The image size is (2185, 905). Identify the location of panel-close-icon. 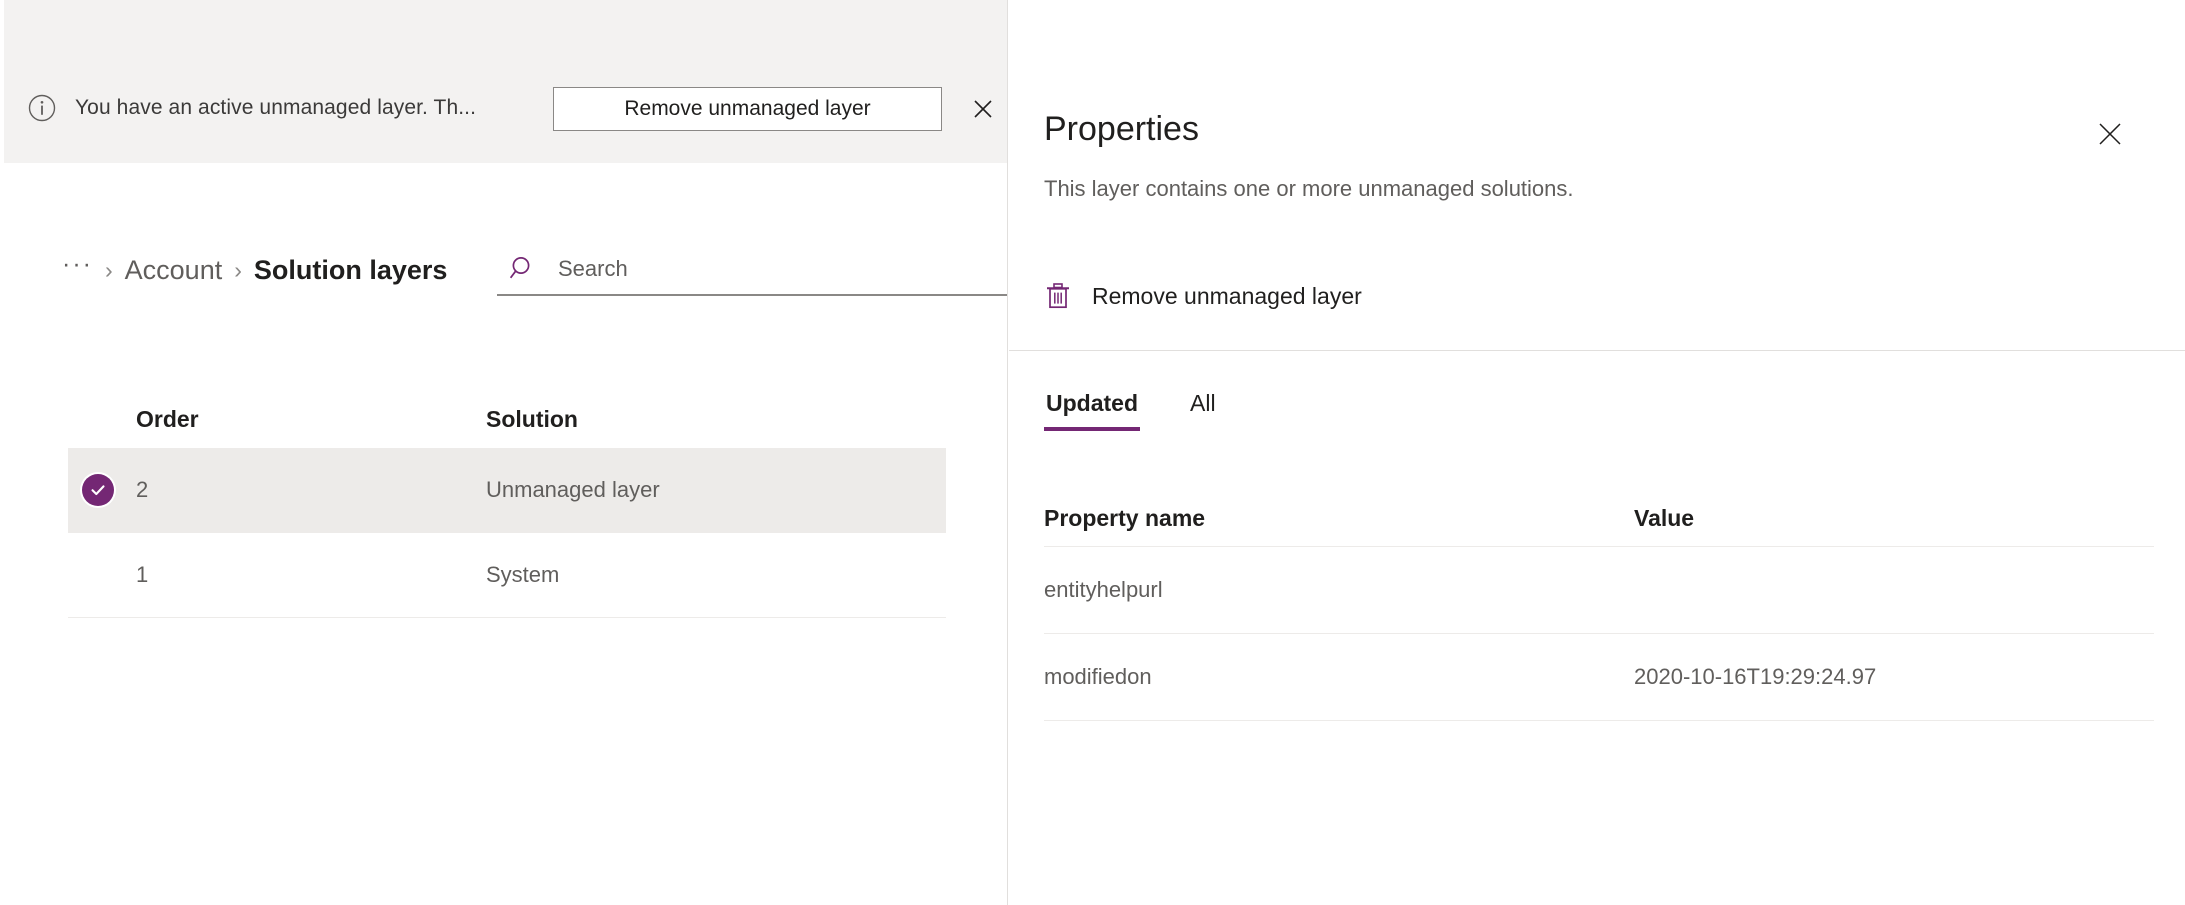
(2110, 134).